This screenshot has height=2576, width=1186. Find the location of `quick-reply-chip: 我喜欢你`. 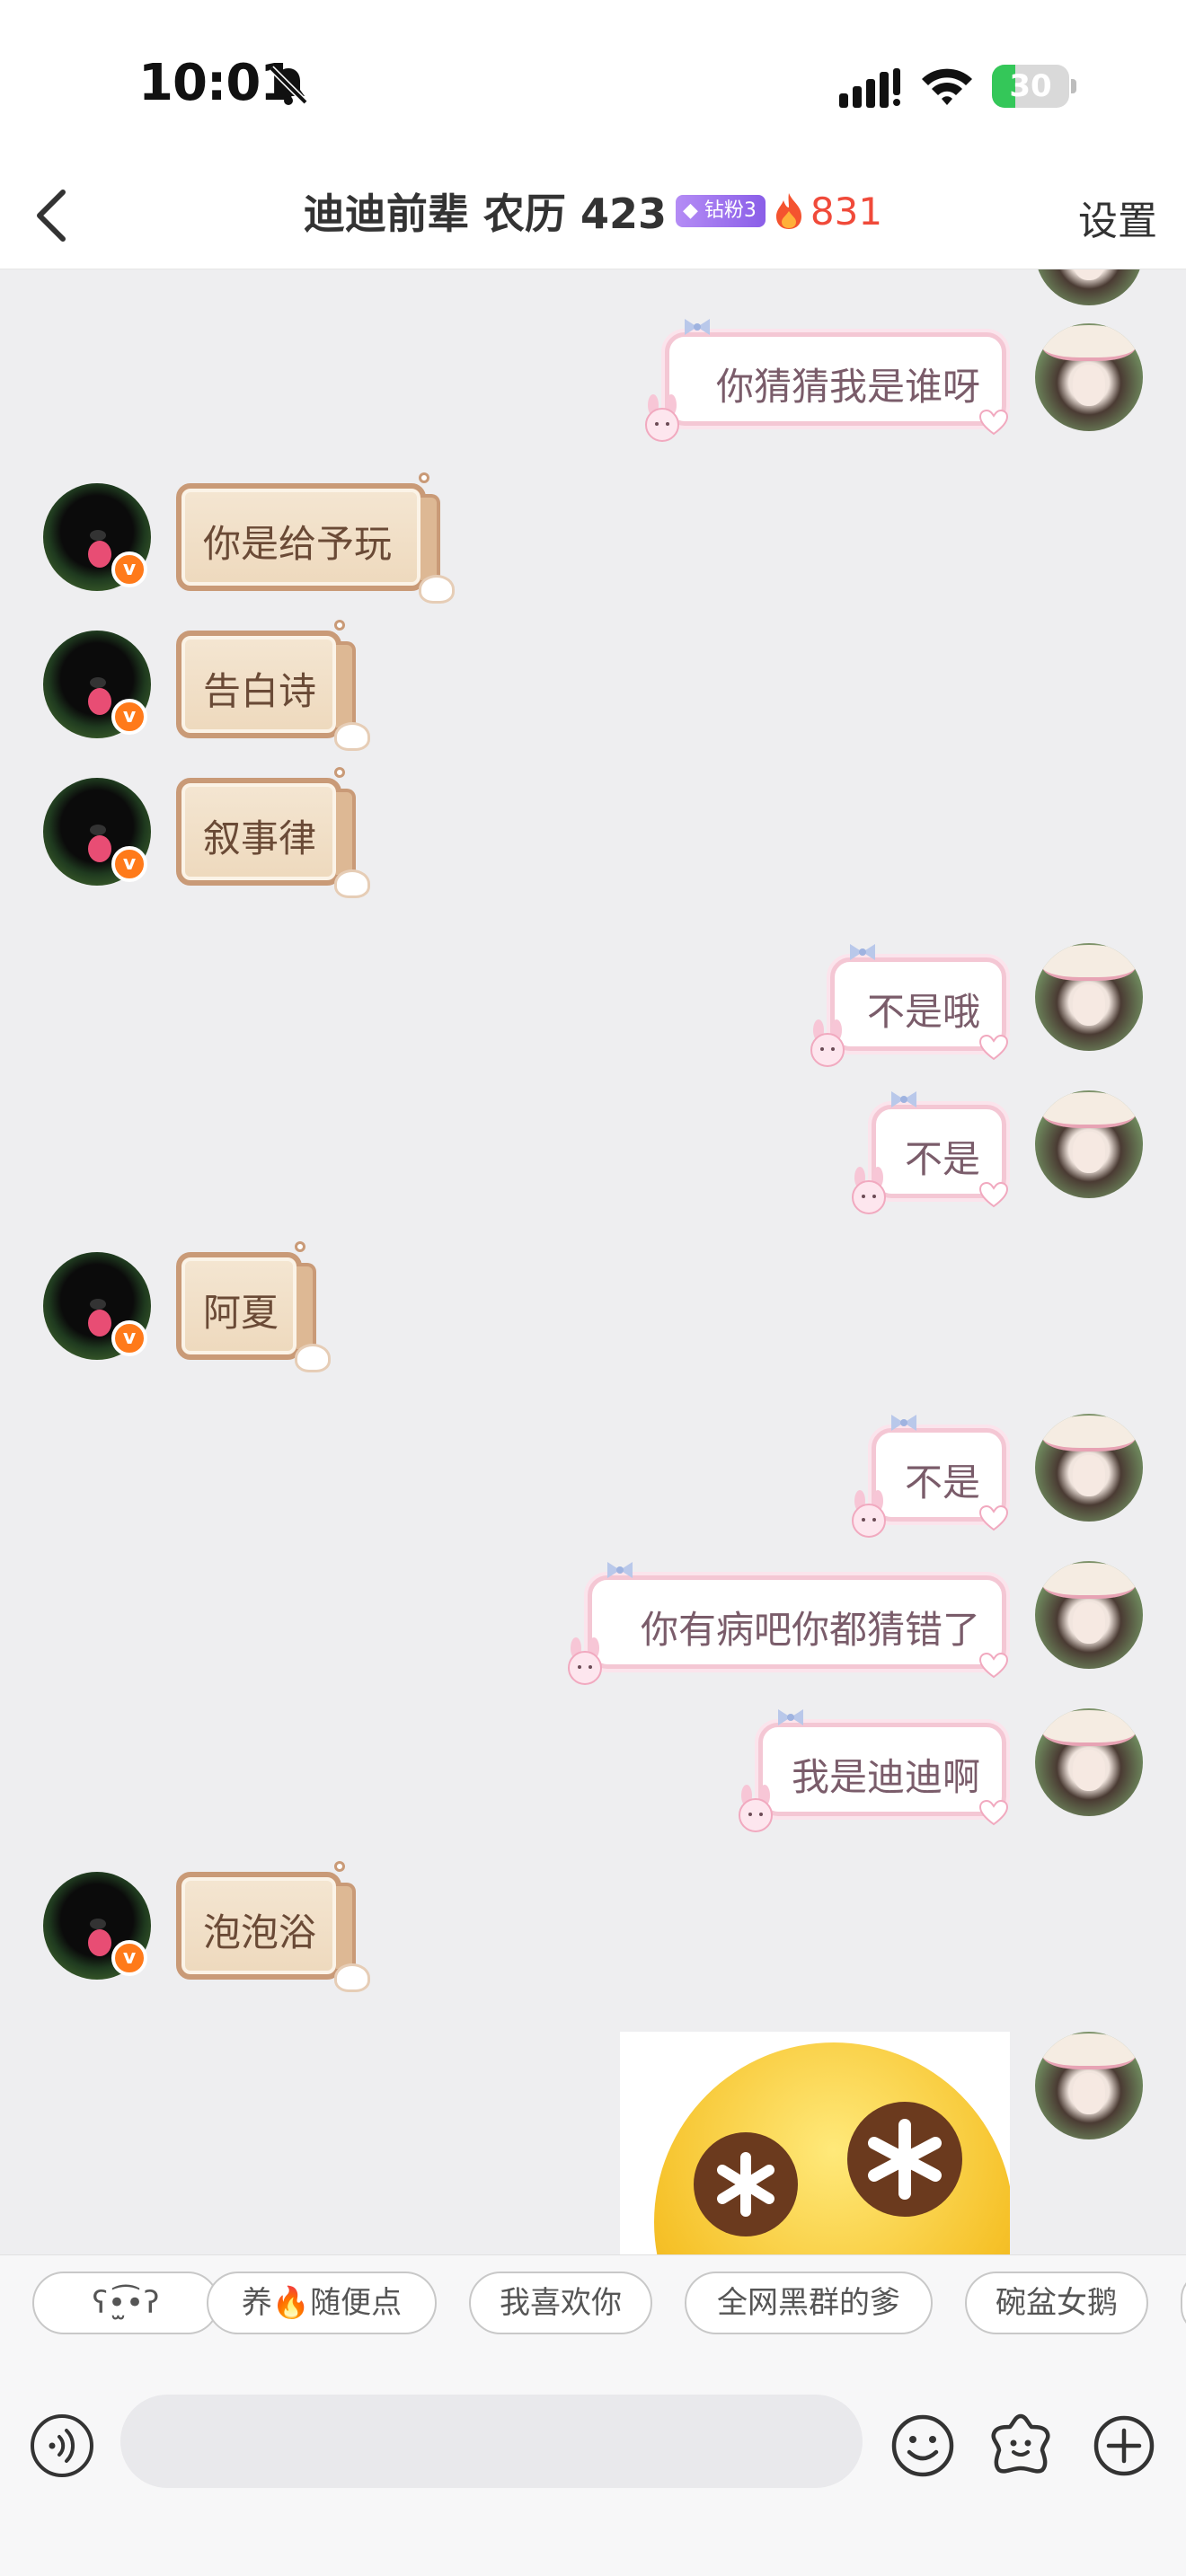

quick-reply-chip: 我喜欢你 is located at coordinates (560, 2303).